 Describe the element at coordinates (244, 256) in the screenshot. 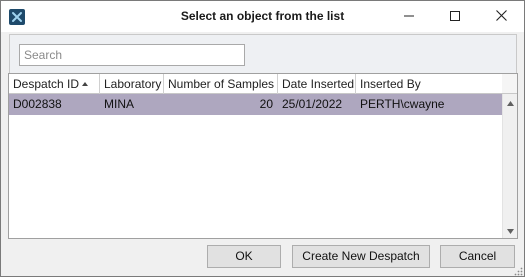

I see `ok-button: OK` at that location.